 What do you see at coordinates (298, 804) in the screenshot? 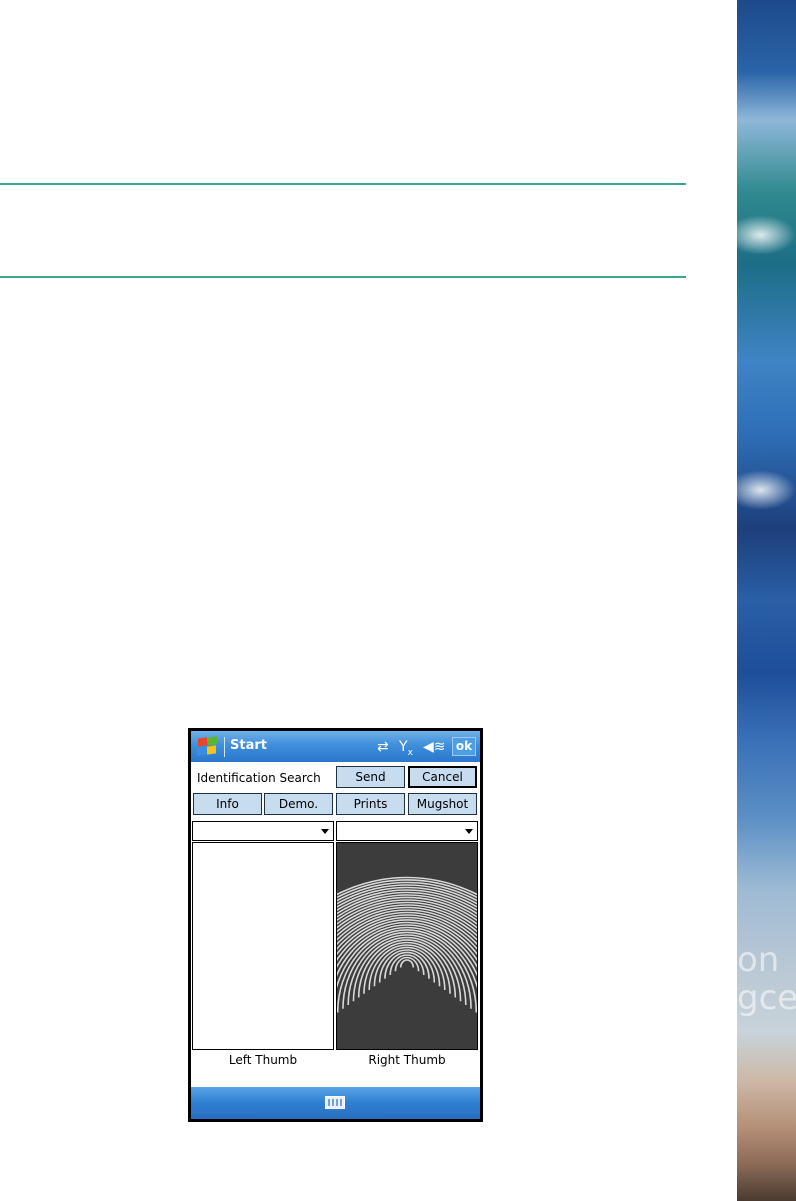
I see `tab-demo: Demo.` at bounding box center [298, 804].